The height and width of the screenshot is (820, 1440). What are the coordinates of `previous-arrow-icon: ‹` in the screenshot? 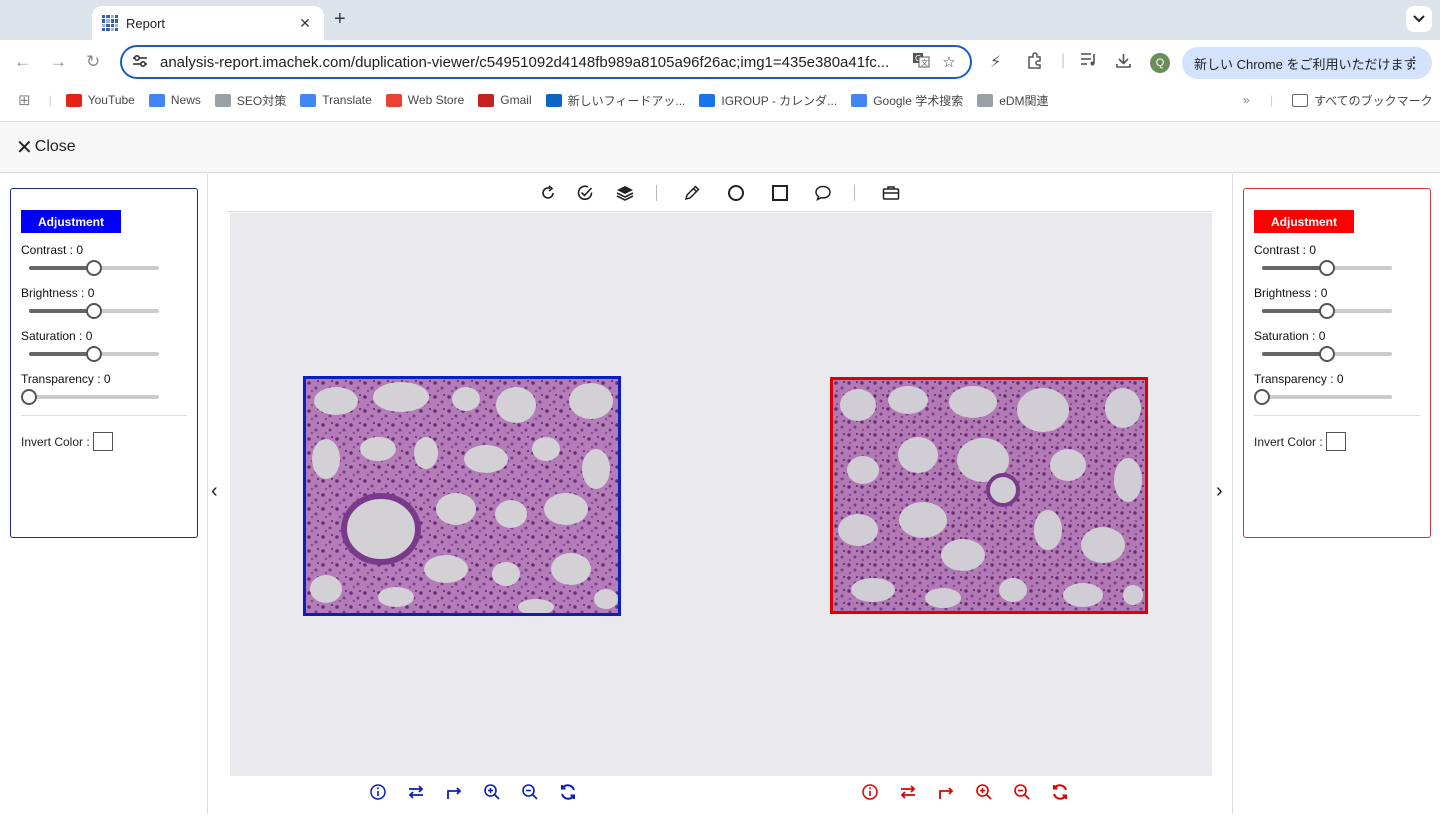 It's located at (214, 491).